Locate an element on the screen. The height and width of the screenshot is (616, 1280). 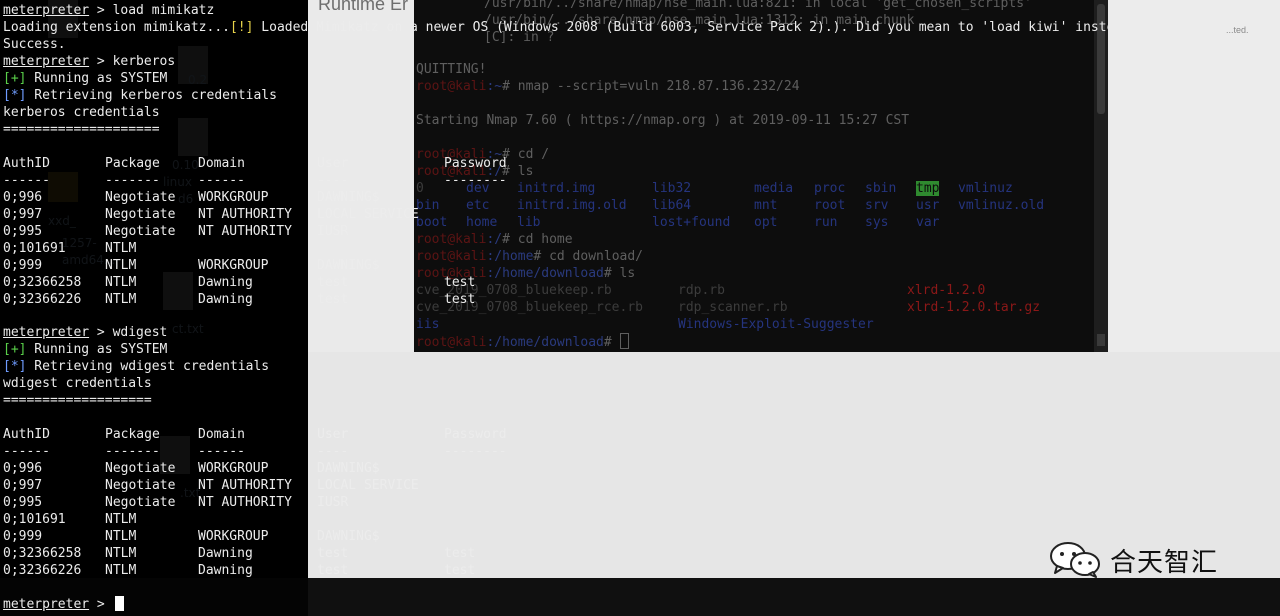
ls-entry: sbin is located at coordinates (881, 188).